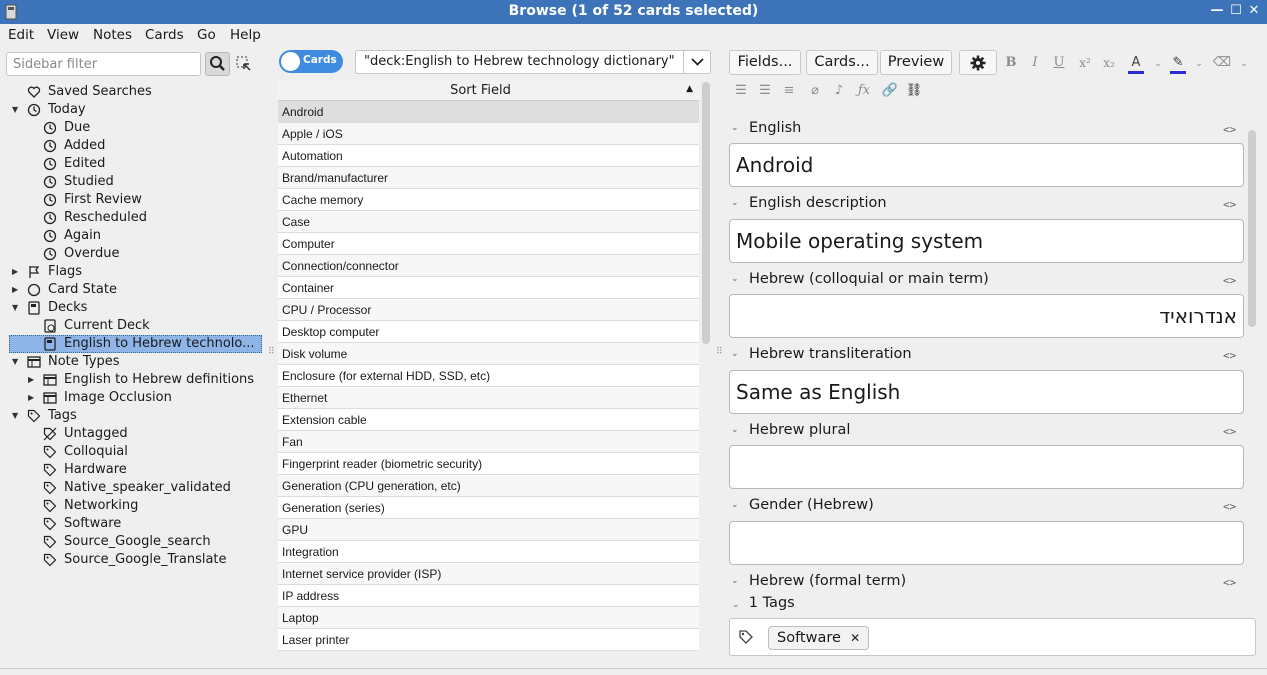  What do you see at coordinates (1011, 63) in the screenshot?
I see `bold-icon: B` at bounding box center [1011, 63].